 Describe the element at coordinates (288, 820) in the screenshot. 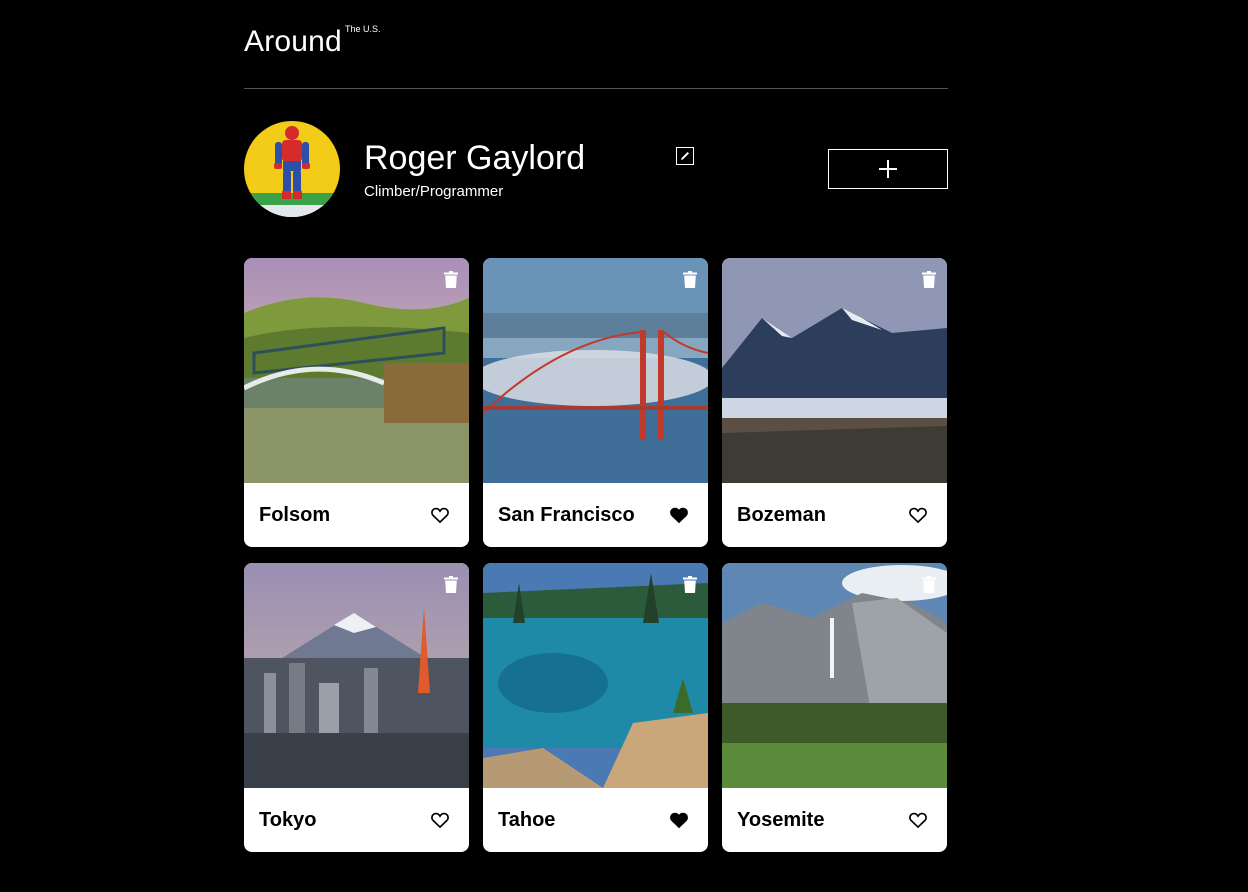

I see `place-title: Tokyo` at that location.